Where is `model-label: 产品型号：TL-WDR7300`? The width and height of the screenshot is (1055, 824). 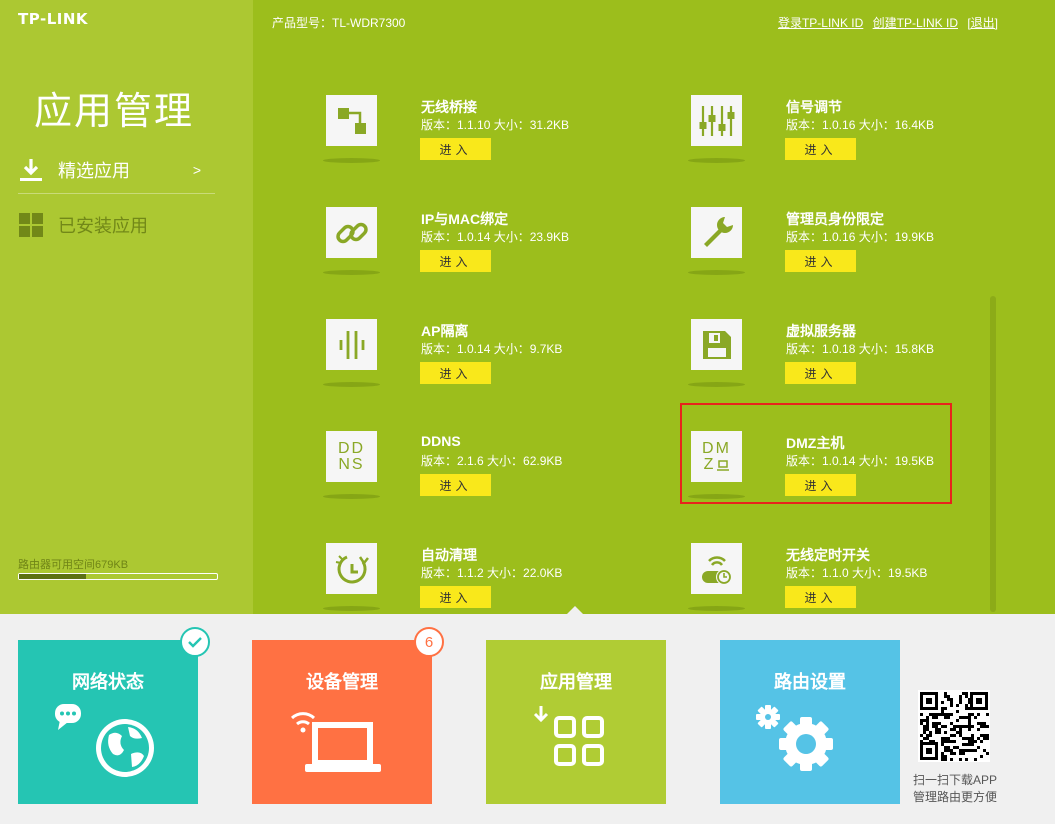 model-label: 产品型号：TL-WDR7300 is located at coordinates (339, 23).